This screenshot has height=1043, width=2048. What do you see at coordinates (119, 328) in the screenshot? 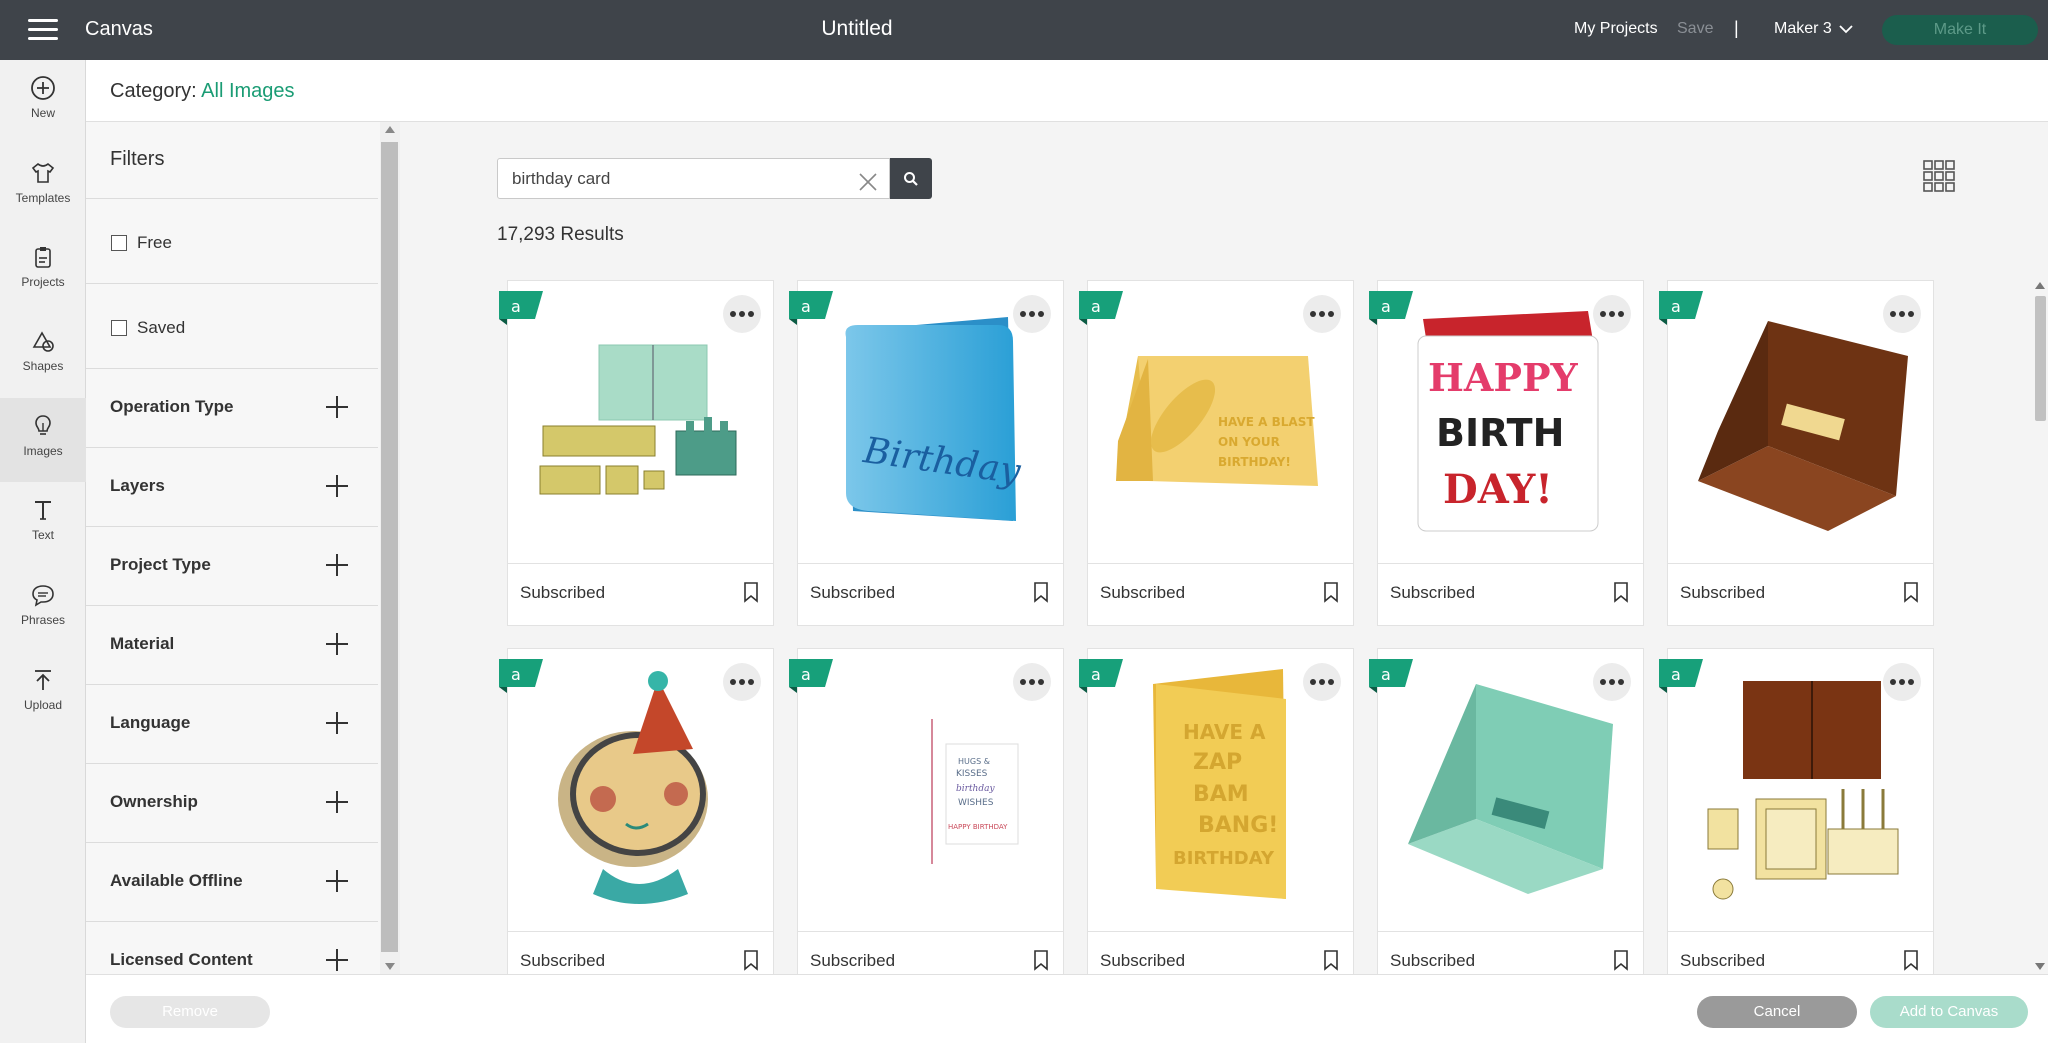
I see `saved-checkbox` at bounding box center [119, 328].